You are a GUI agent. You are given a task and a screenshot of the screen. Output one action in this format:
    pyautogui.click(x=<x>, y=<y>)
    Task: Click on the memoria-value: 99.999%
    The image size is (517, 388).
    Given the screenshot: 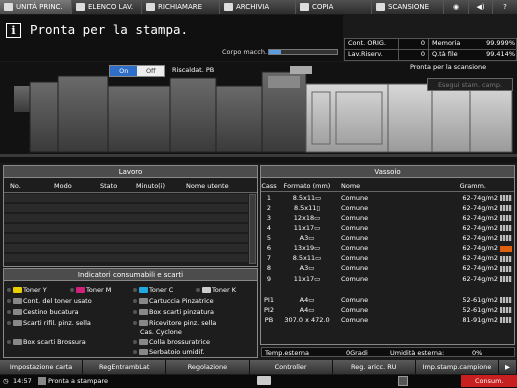 What is the action you would take?
    pyautogui.click(x=500, y=43)
    